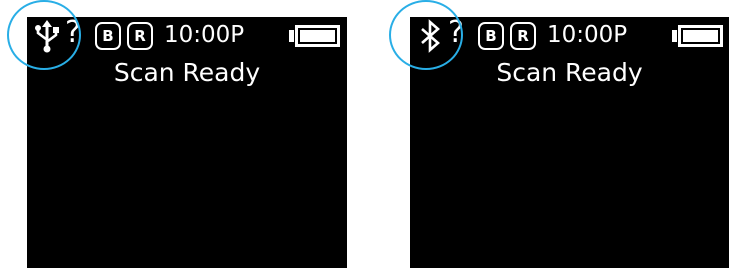 The image size is (729, 268). What do you see at coordinates (44, 35) in the screenshot?
I see `highlight-circle-usb` at bounding box center [44, 35].